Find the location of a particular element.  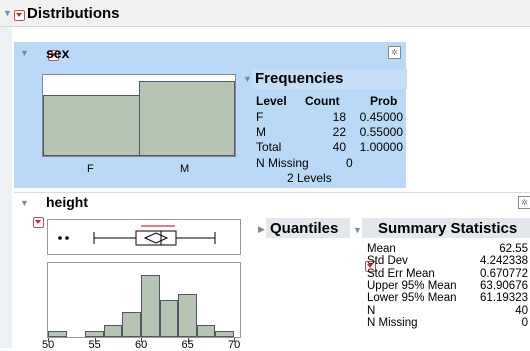

histogram-tick-label: 55 is located at coordinates (94, 345).